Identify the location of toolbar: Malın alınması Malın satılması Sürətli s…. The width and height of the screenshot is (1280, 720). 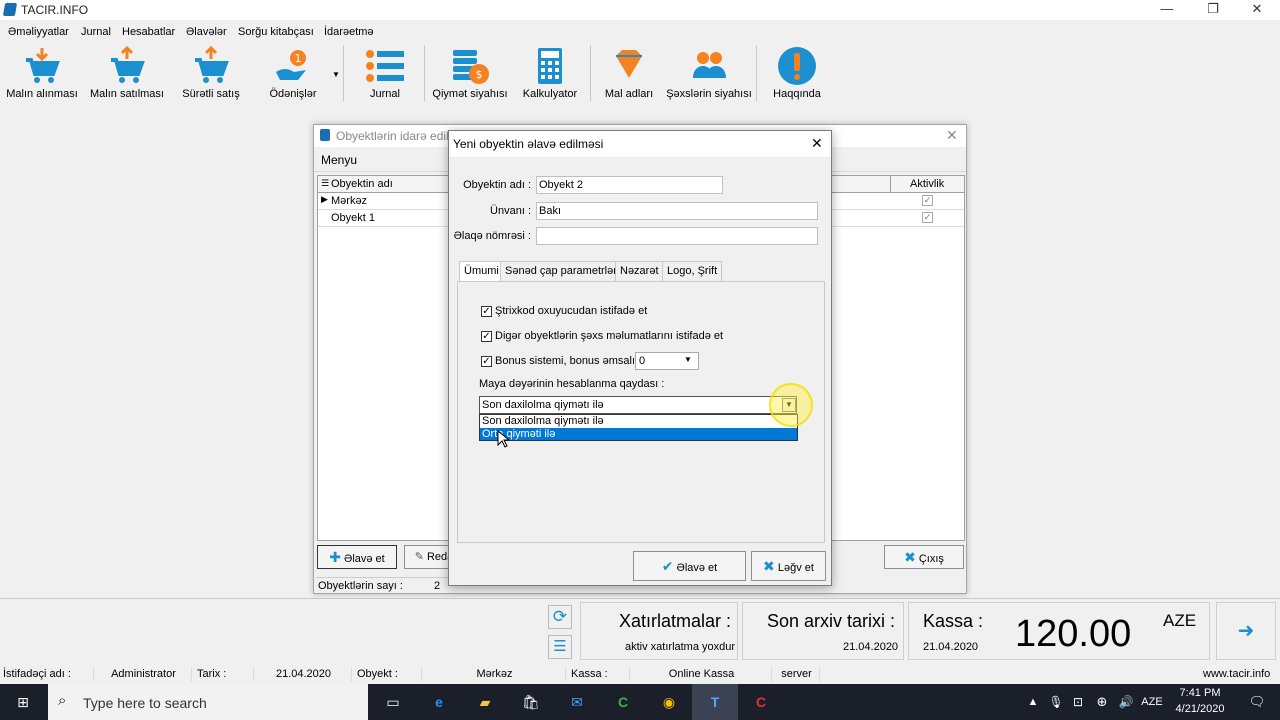
(640, 73).